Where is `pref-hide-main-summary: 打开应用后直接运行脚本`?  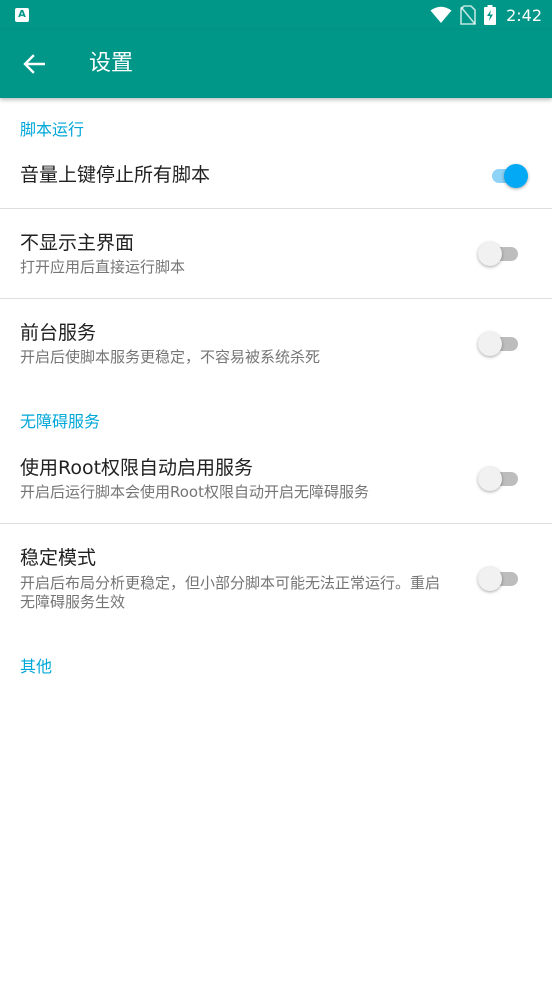
pref-hide-main-summary: 打开应用后直接运行脚本 is located at coordinates (103, 267).